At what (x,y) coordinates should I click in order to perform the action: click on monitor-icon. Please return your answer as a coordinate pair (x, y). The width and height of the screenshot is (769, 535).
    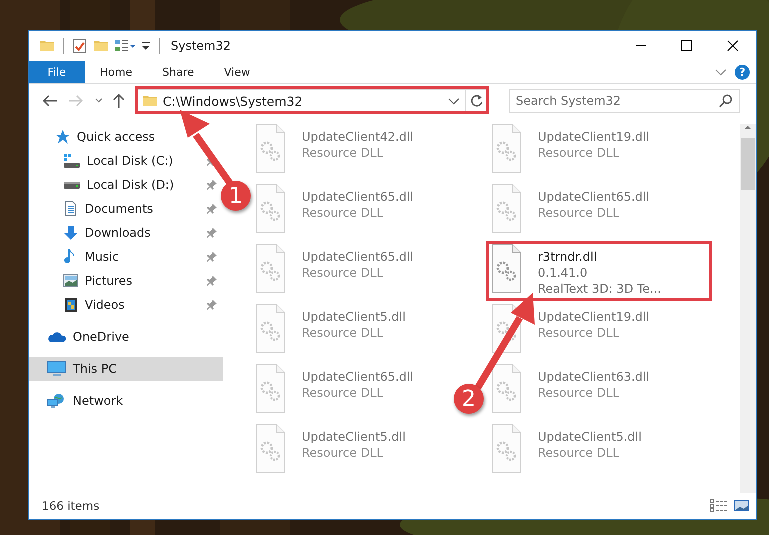
    Looking at the image, I should click on (57, 369).